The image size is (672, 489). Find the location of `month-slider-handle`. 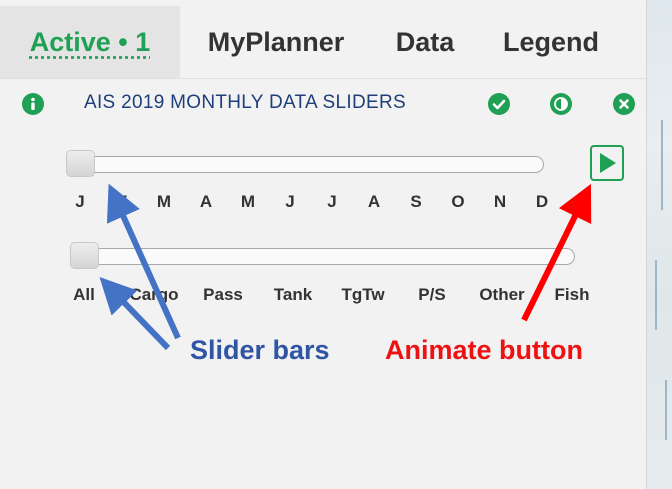

month-slider-handle is located at coordinates (80, 163).